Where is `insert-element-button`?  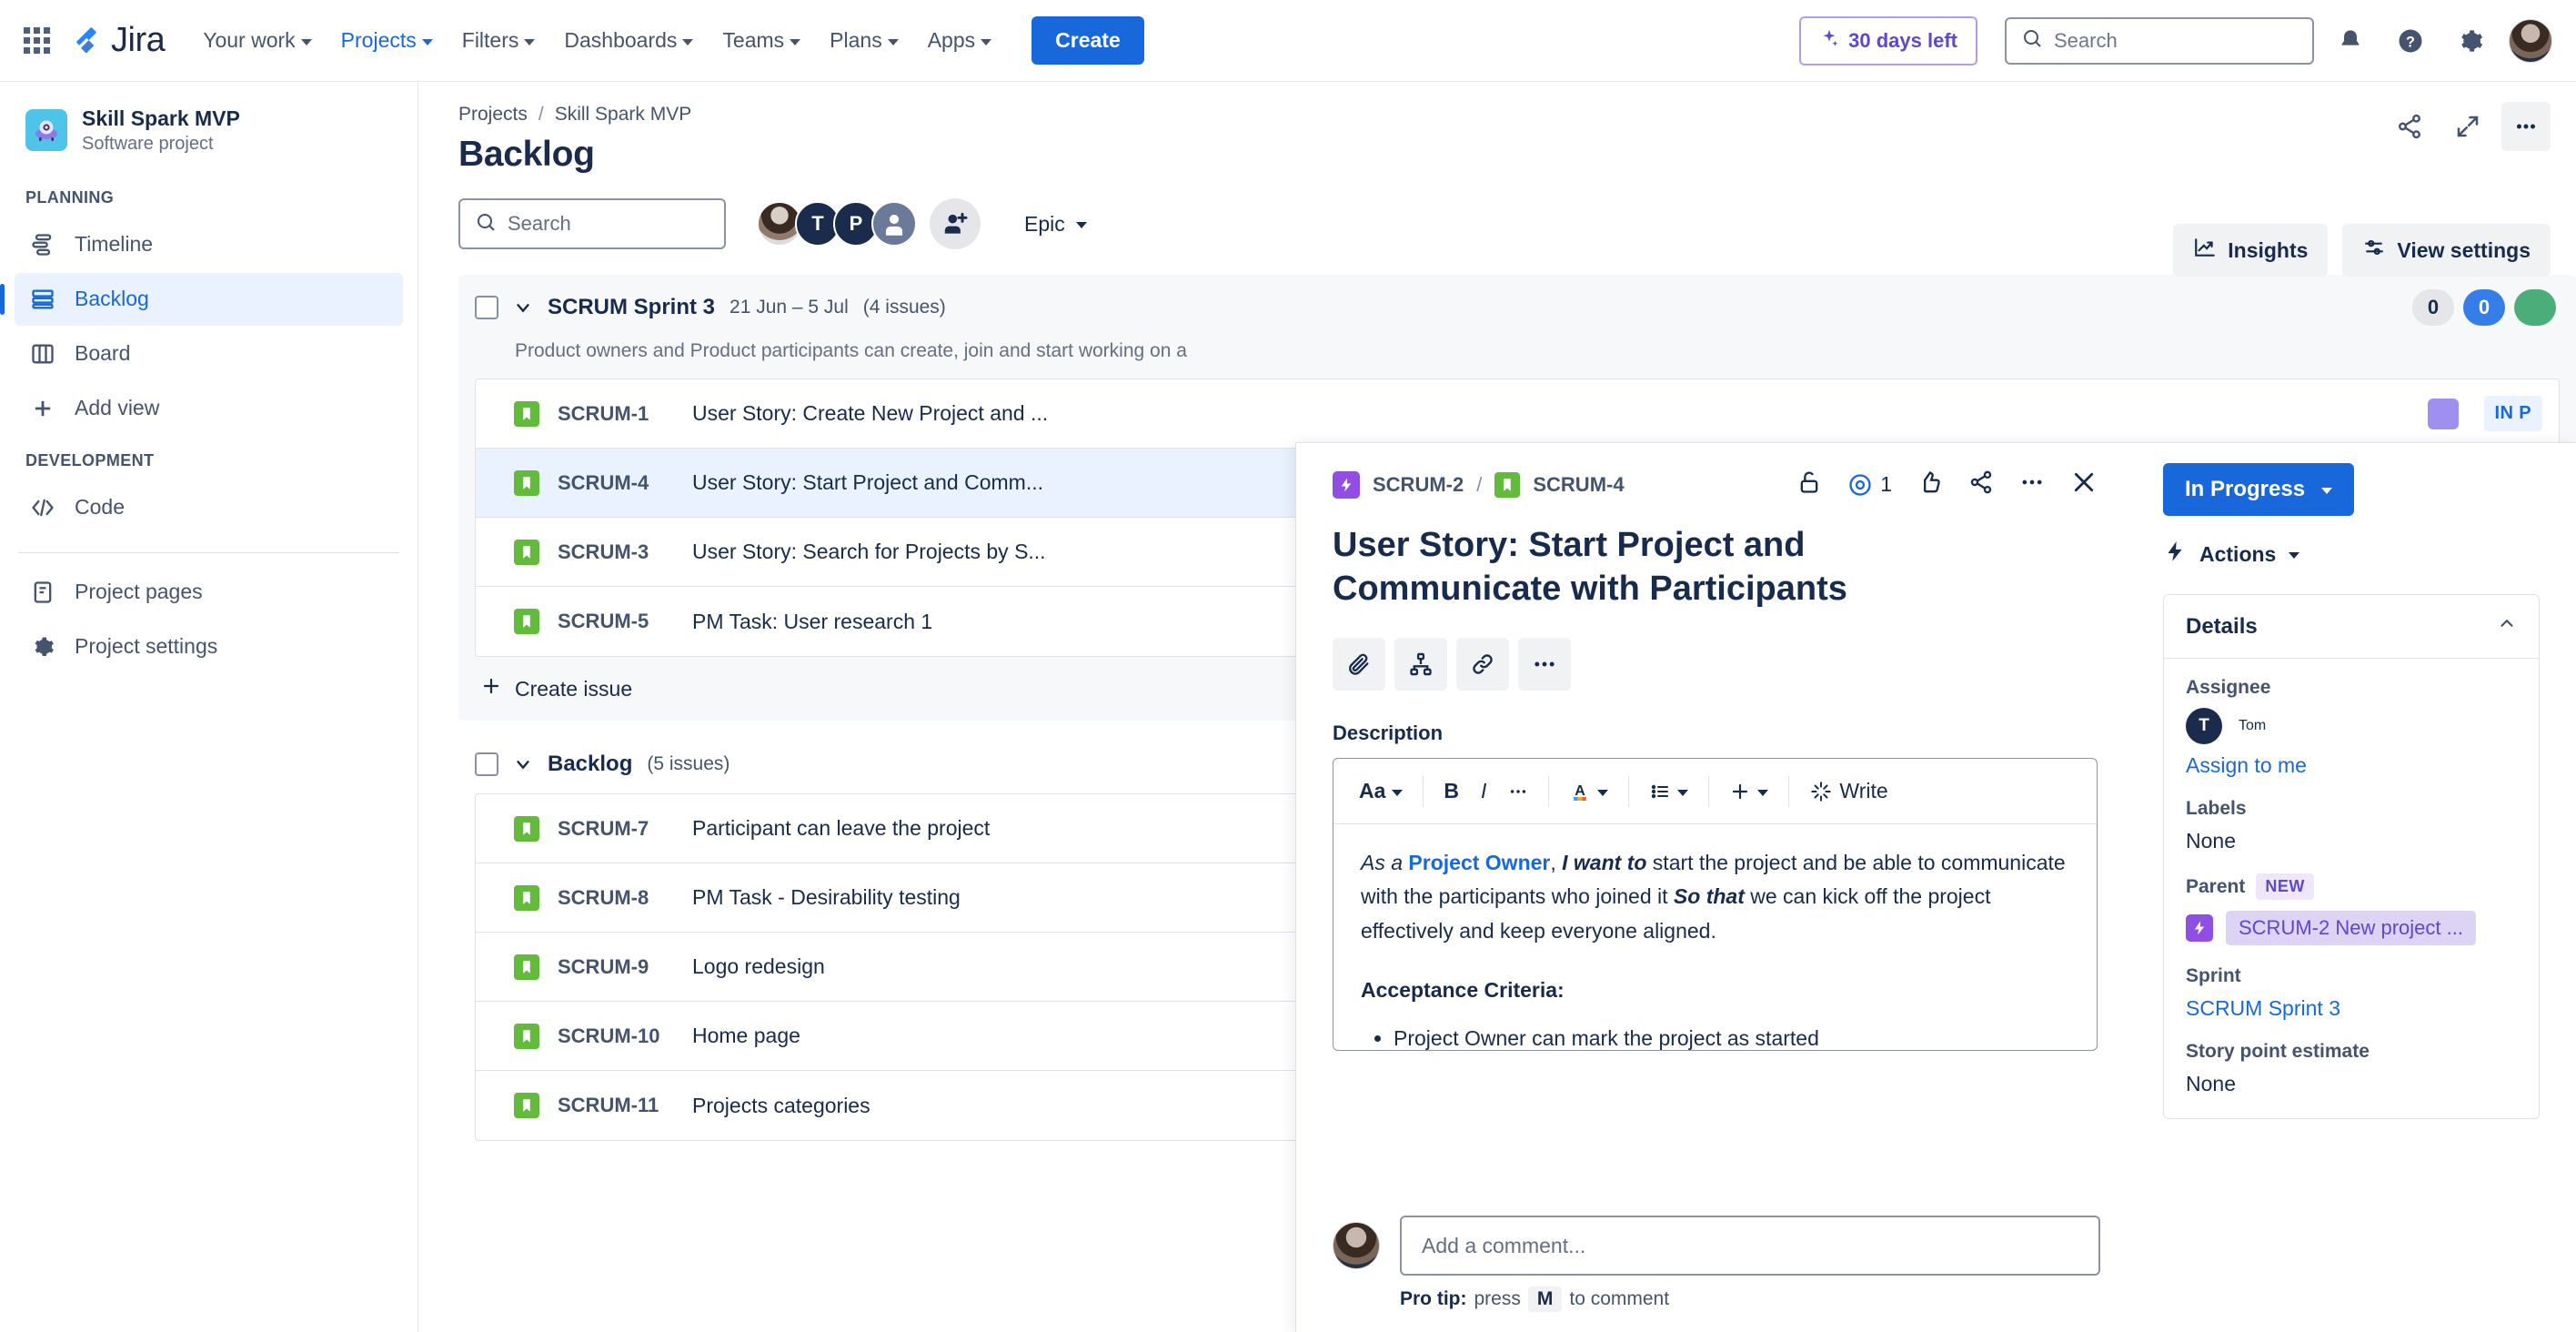 insert-element-button is located at coordinates (1748, 792).